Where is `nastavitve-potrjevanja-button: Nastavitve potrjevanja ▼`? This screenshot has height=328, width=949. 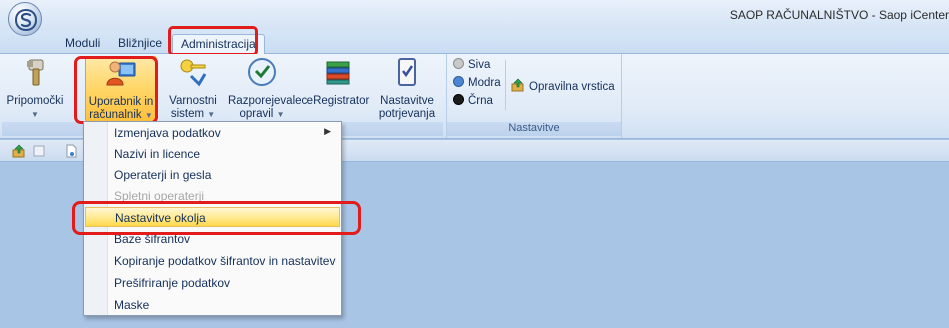
nastavitve-potrjevanja-button: Nastavitve potrjevanja ▼ is located at coordinates (407, 94).